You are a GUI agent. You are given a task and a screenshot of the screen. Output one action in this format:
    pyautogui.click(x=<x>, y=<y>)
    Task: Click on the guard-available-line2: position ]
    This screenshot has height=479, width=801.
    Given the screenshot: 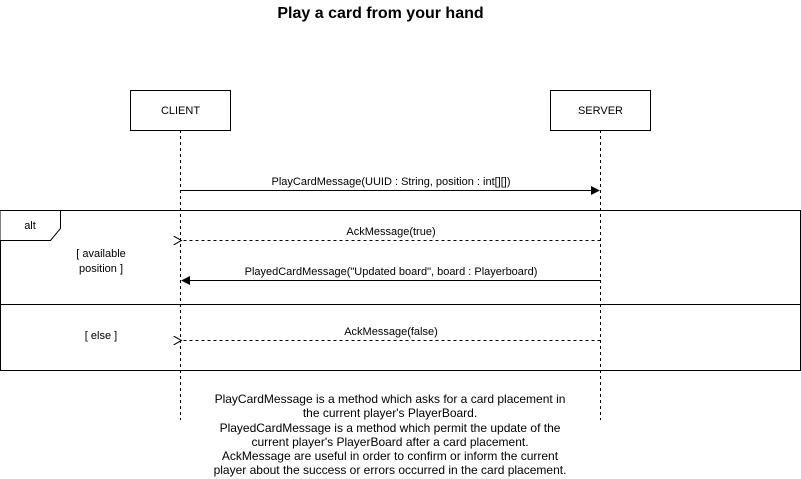 What is the action you would take?
    pyautogui.click(x=101, y=269)
    